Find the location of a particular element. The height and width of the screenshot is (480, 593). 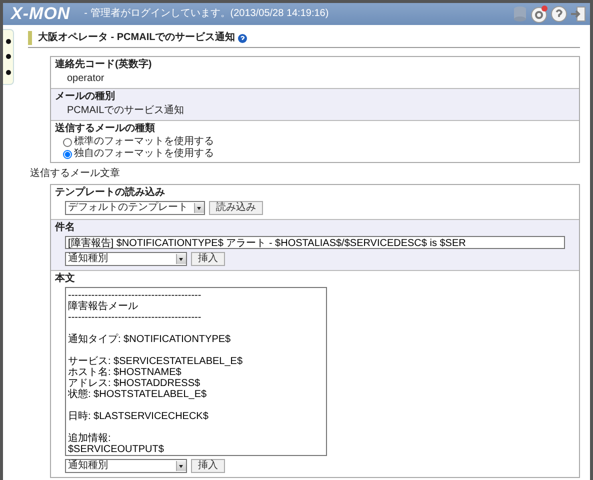

field-label: 本文 is located at coordinates (65, 279).